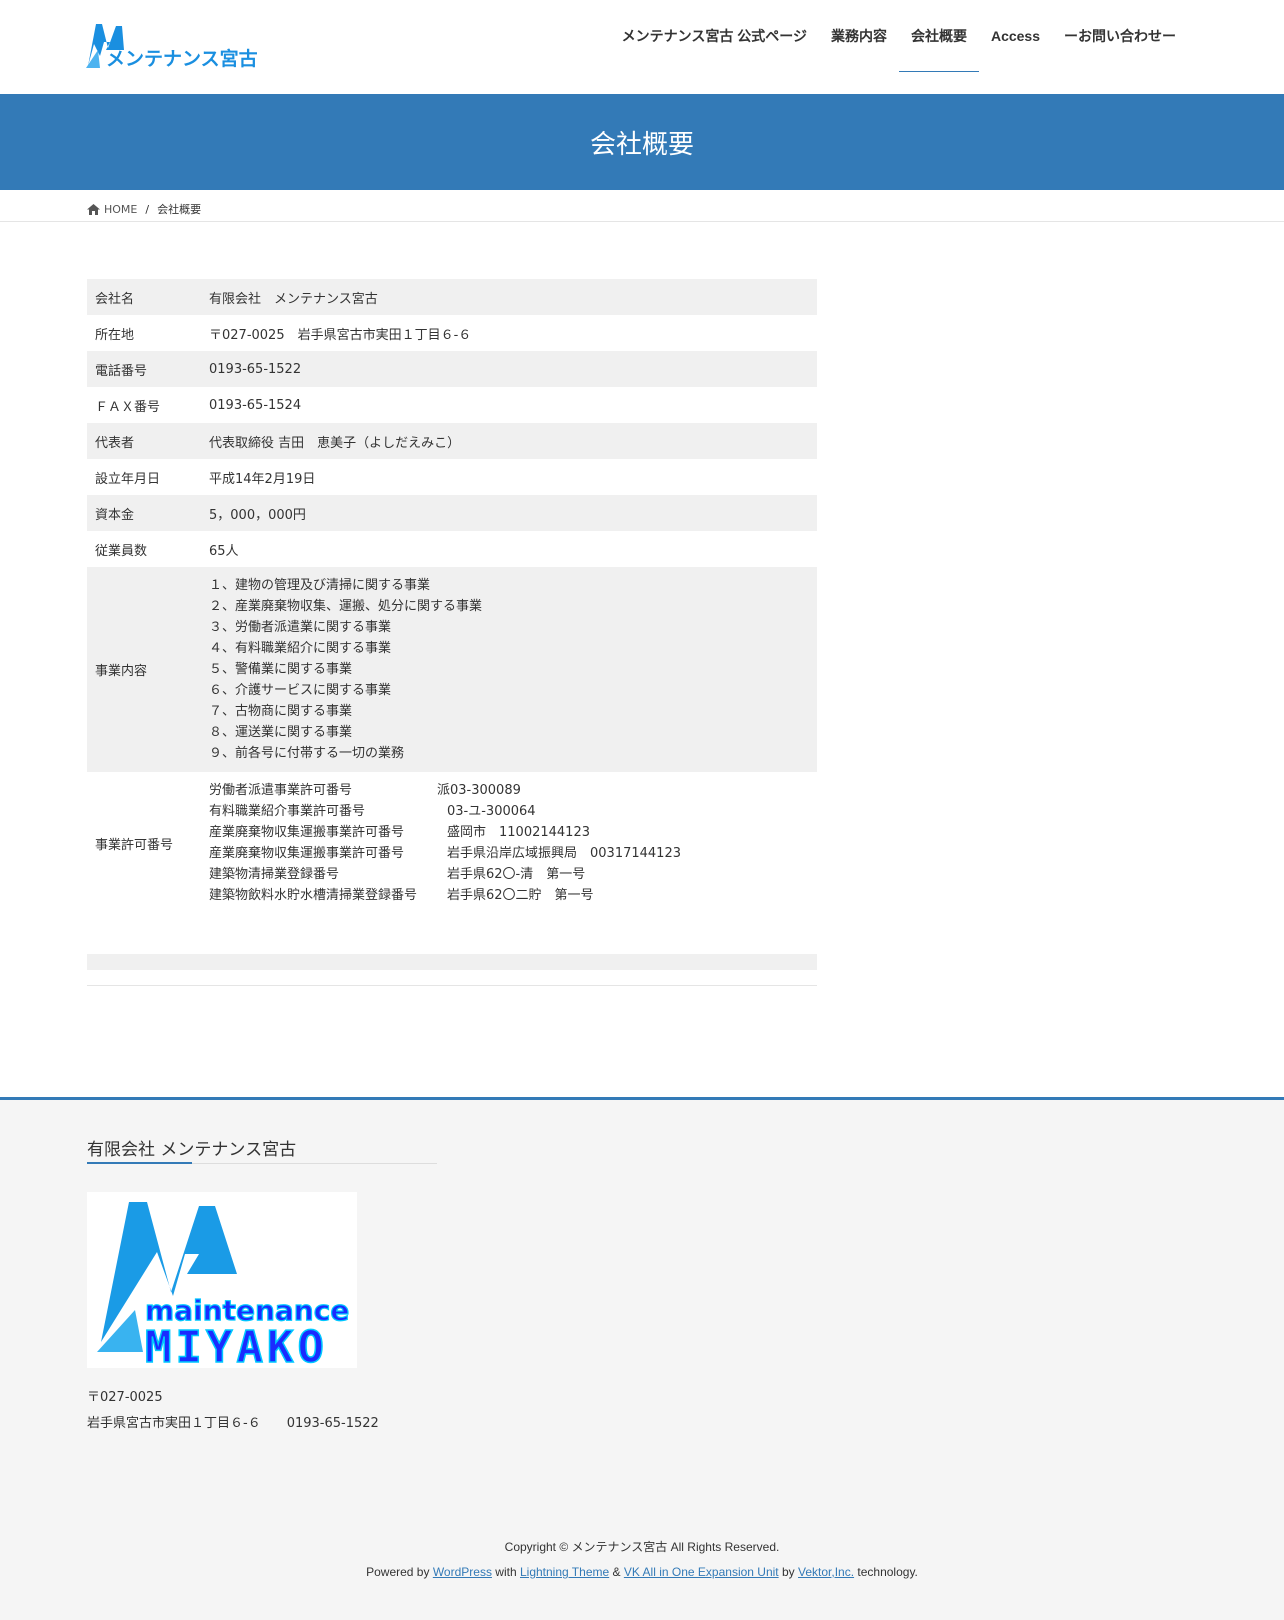 Image resolution: width=1284 pixels, height=1620 pixels. I want to click on table-row: ＦＡＸ番号 0193-65-1524, so click(452, 405).